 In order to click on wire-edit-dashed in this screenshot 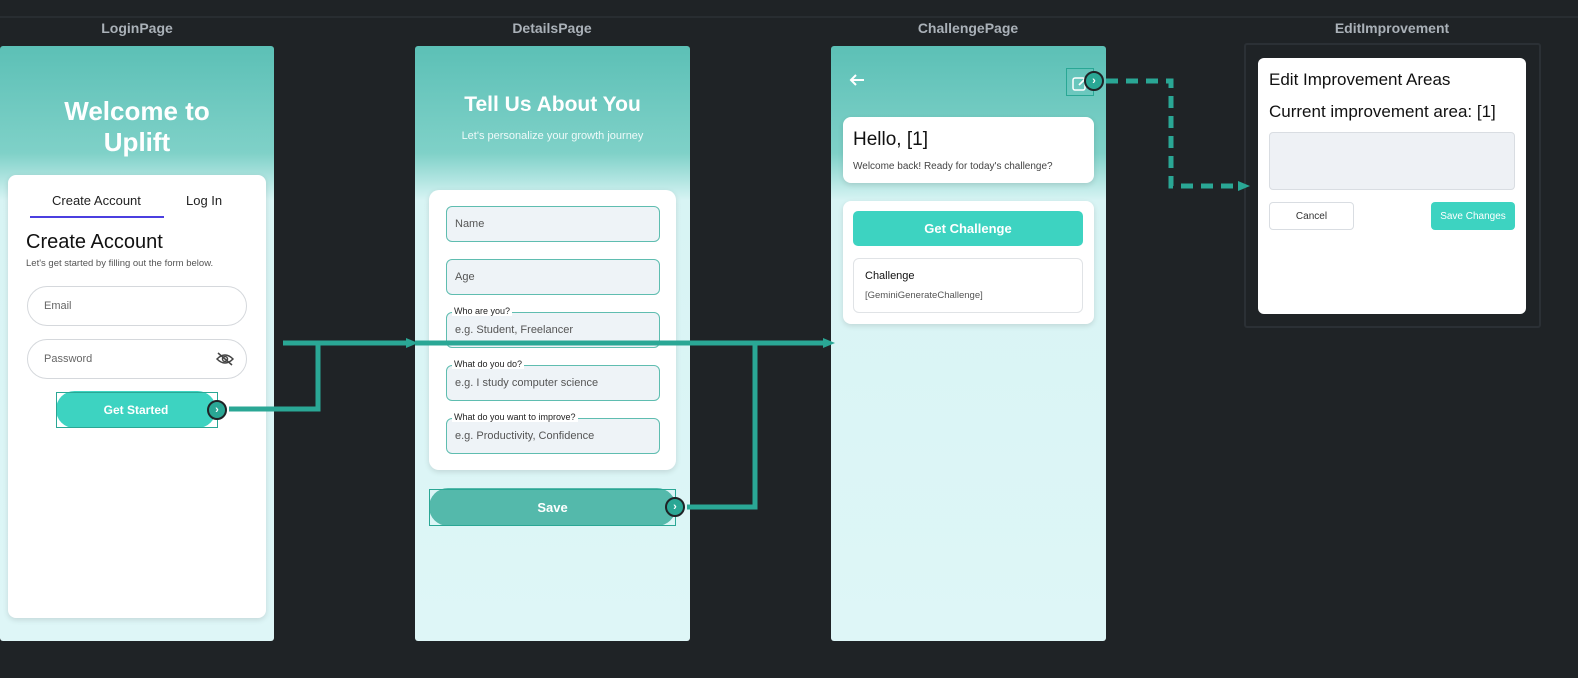, I will do `click(1174, 133)`.